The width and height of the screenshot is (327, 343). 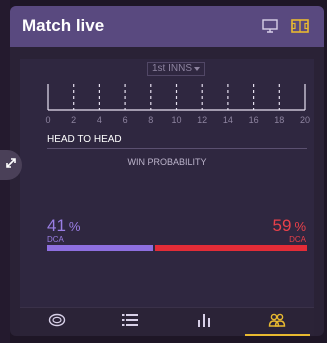 What do you see at coordinates (270, 26) in the screenshot?
I see `monitor-icon` at bounding box center [270, 26].